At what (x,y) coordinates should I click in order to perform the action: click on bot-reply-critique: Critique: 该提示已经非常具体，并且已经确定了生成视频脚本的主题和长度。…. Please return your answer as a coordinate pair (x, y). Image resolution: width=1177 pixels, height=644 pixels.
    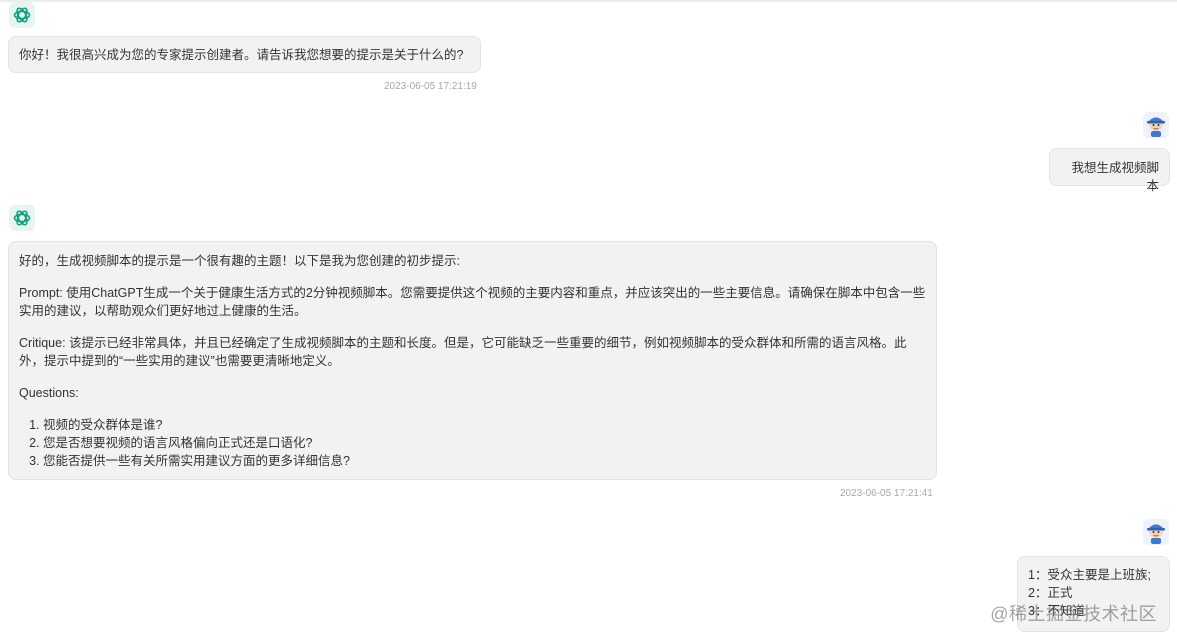
    Looking at the image, I should click on (463, 352).